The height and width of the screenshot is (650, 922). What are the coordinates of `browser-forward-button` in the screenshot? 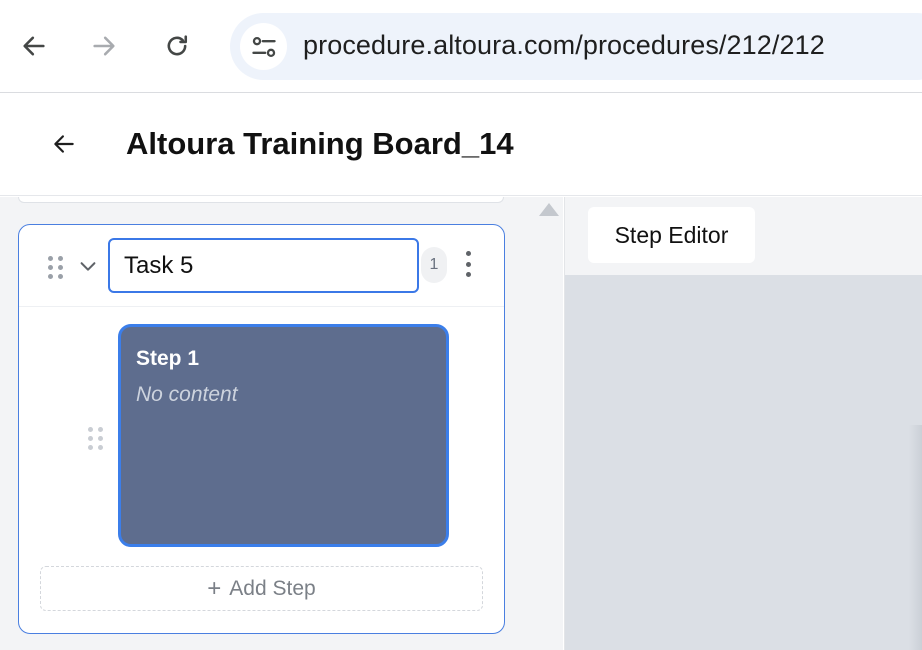 It's located at (104, 46).